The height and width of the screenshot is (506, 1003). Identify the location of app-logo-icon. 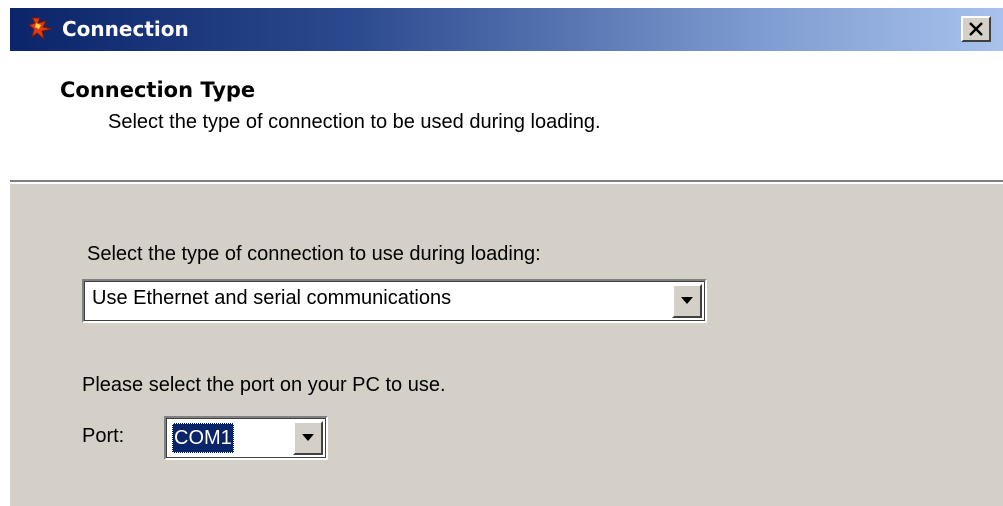
(42, 29).